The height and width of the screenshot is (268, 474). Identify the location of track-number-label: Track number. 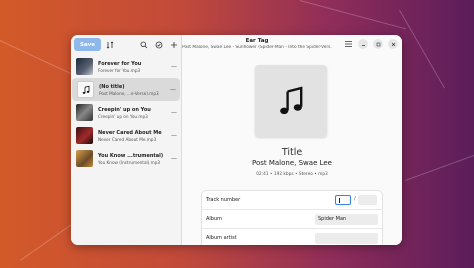
(223, 200).